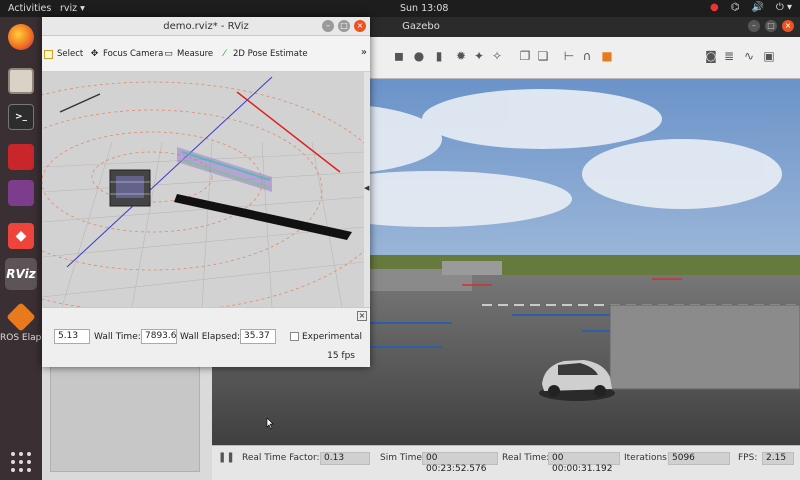  What do you see at coordinates (188, 54) in the screenshot?
I see `measure-button: ▭ Measure` at bounding box center [188, 54].